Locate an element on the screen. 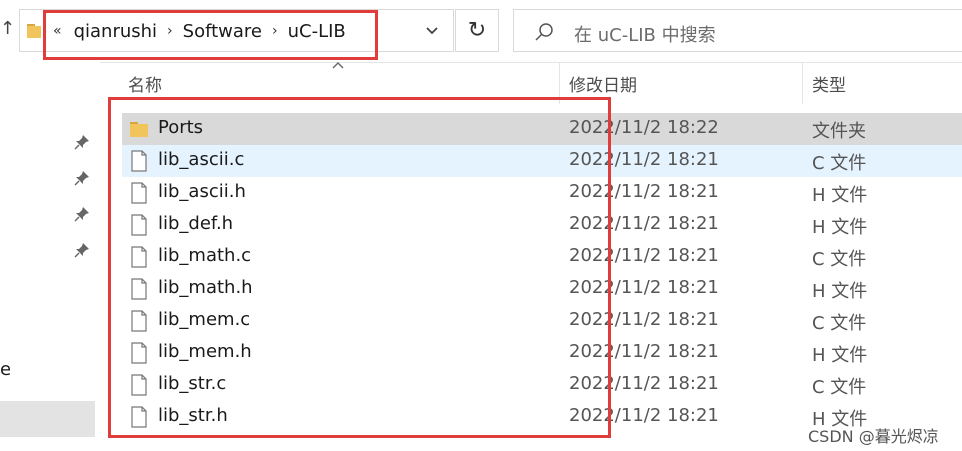  column-name-label: 名称 is located at coordinates (145, 85).